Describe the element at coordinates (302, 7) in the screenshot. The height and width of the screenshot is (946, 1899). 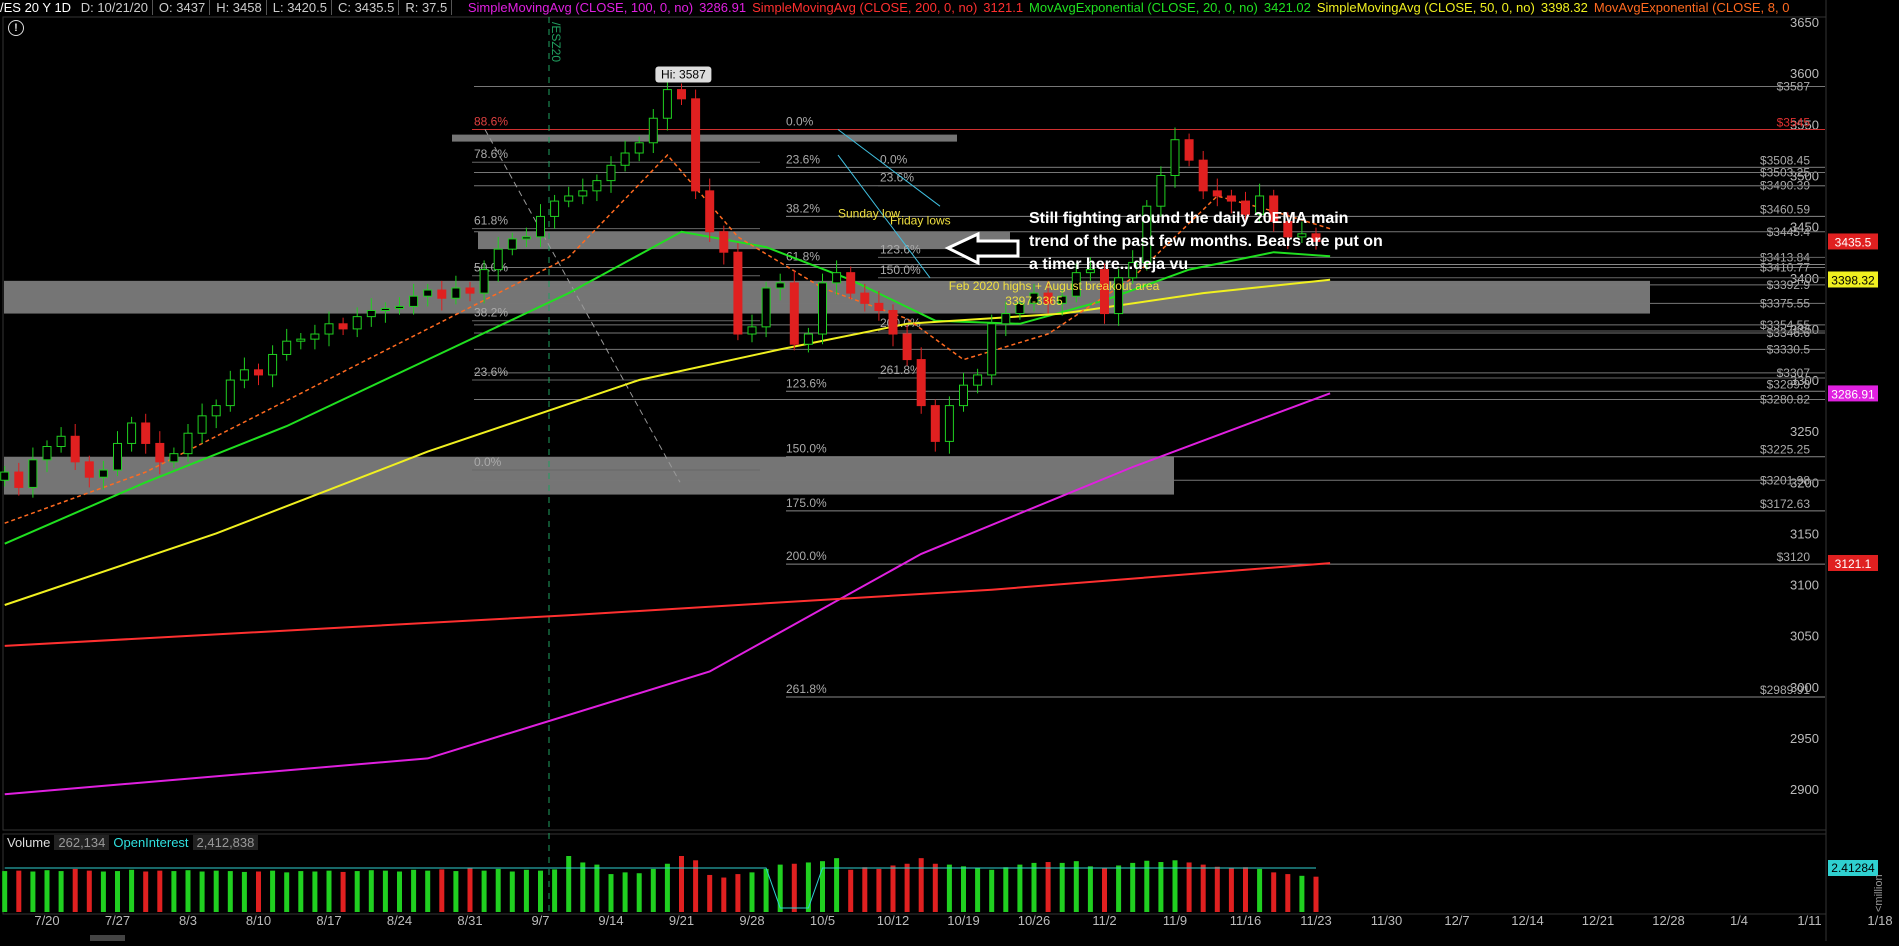
I see `ohlc-item: L: 3420.5` at that location.